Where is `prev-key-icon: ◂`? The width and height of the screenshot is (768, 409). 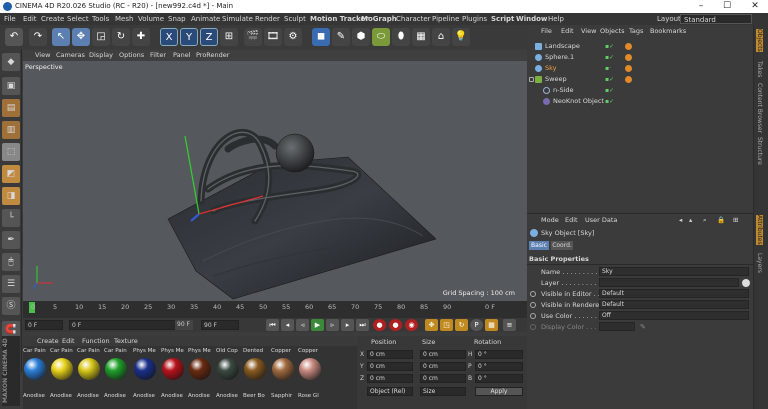
prev-key-icon: ◂ is located at coordinates (287, 325).